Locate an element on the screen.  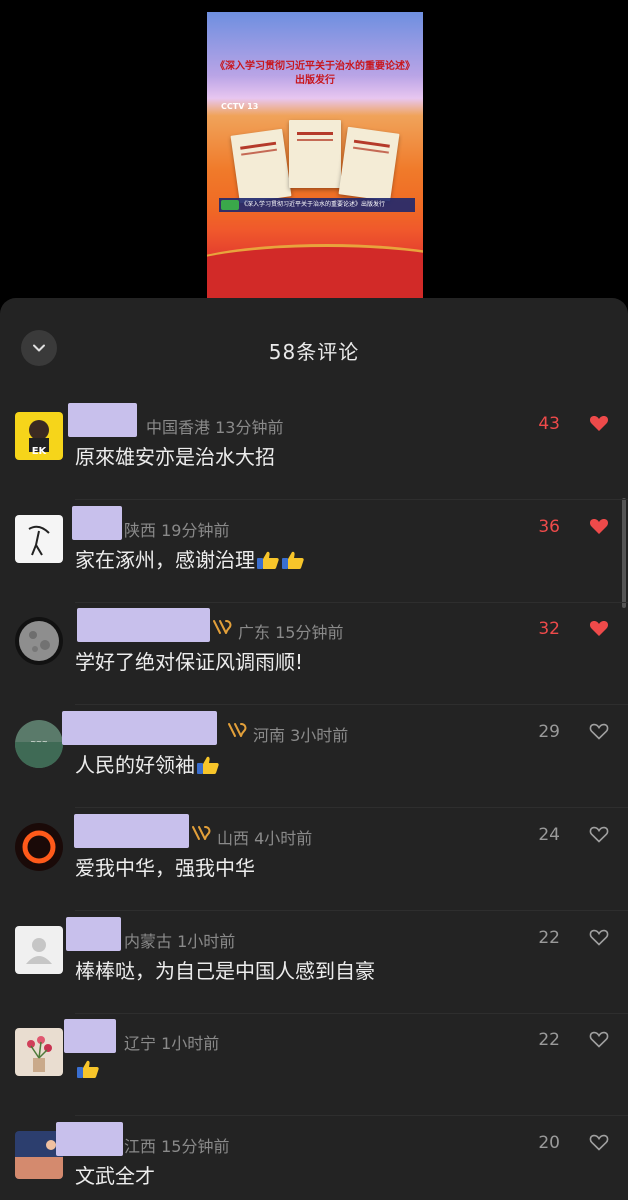
comment-item: 江西 15分钟前文武全才 20 is located at coordinates (314, 1158).